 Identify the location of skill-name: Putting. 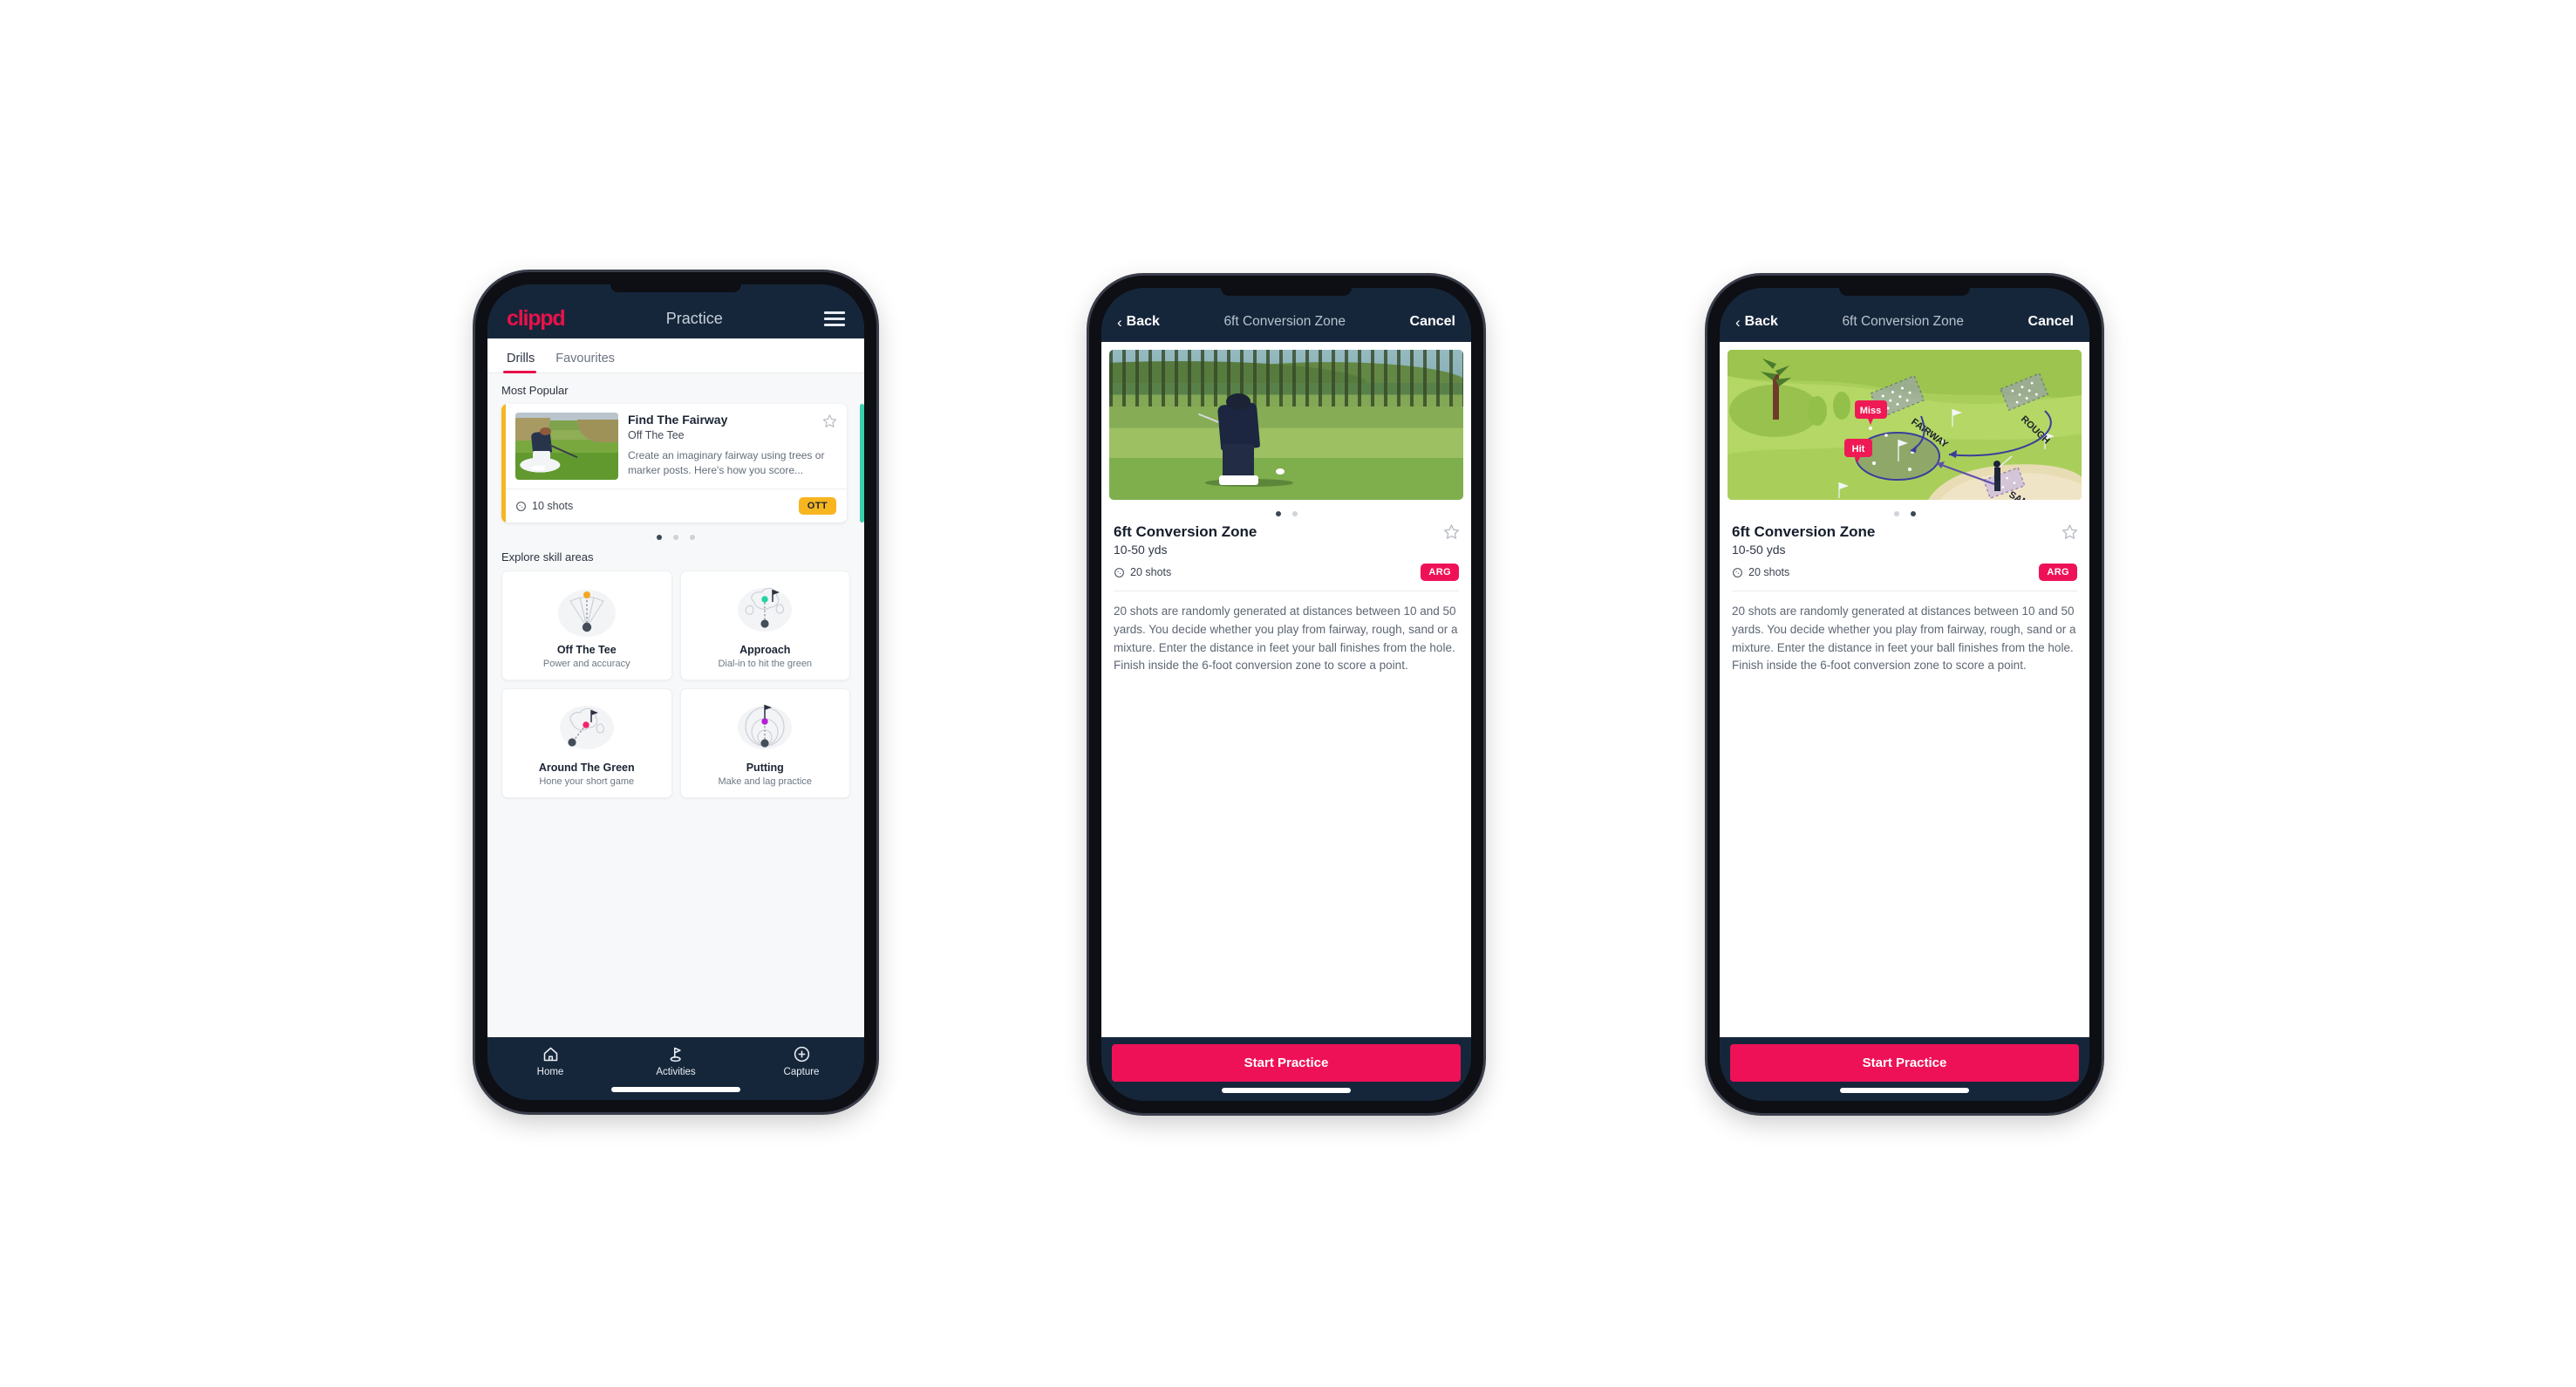
(765, 768).